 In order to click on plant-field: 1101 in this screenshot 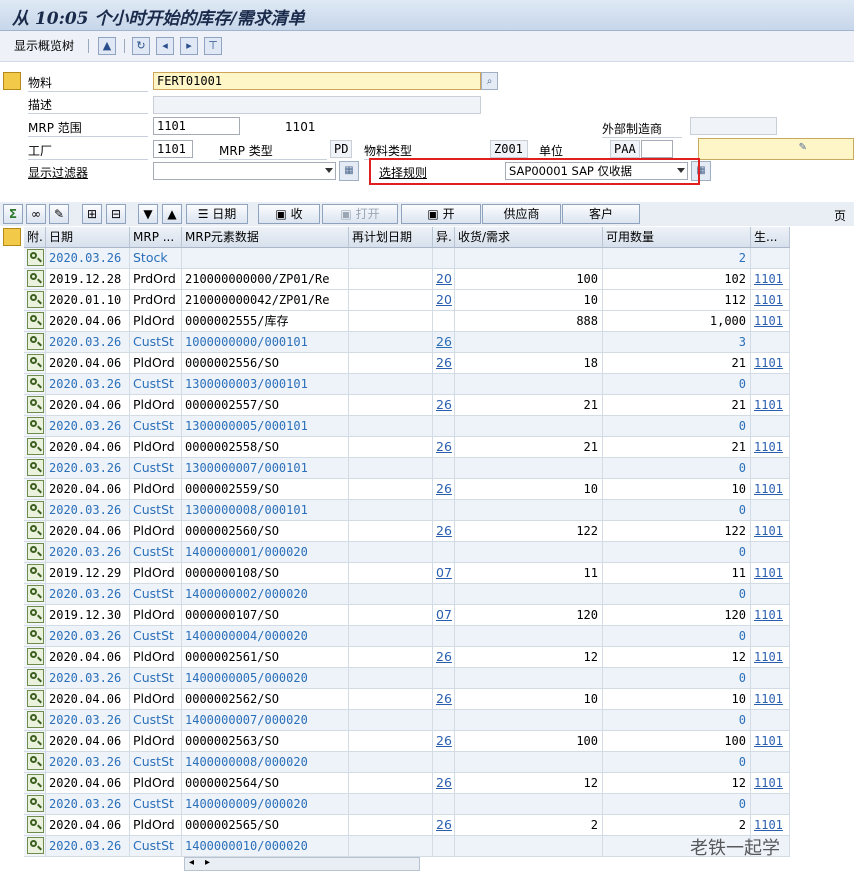, I will do `click(173, 149)`.